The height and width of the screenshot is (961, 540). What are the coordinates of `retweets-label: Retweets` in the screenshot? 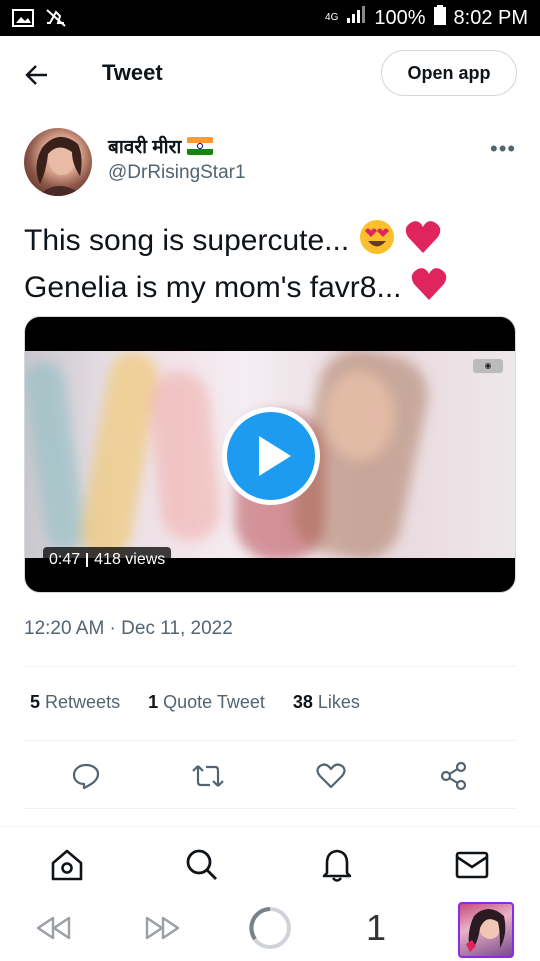 It's located at (83, 702).